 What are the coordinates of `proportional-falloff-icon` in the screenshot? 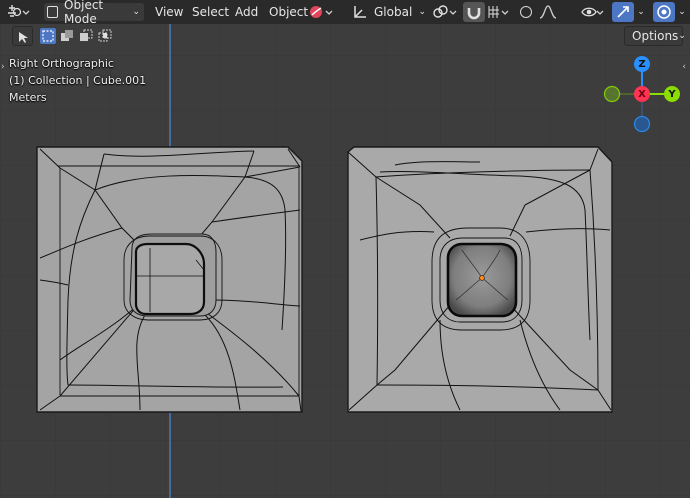 It's located at (548, 12).